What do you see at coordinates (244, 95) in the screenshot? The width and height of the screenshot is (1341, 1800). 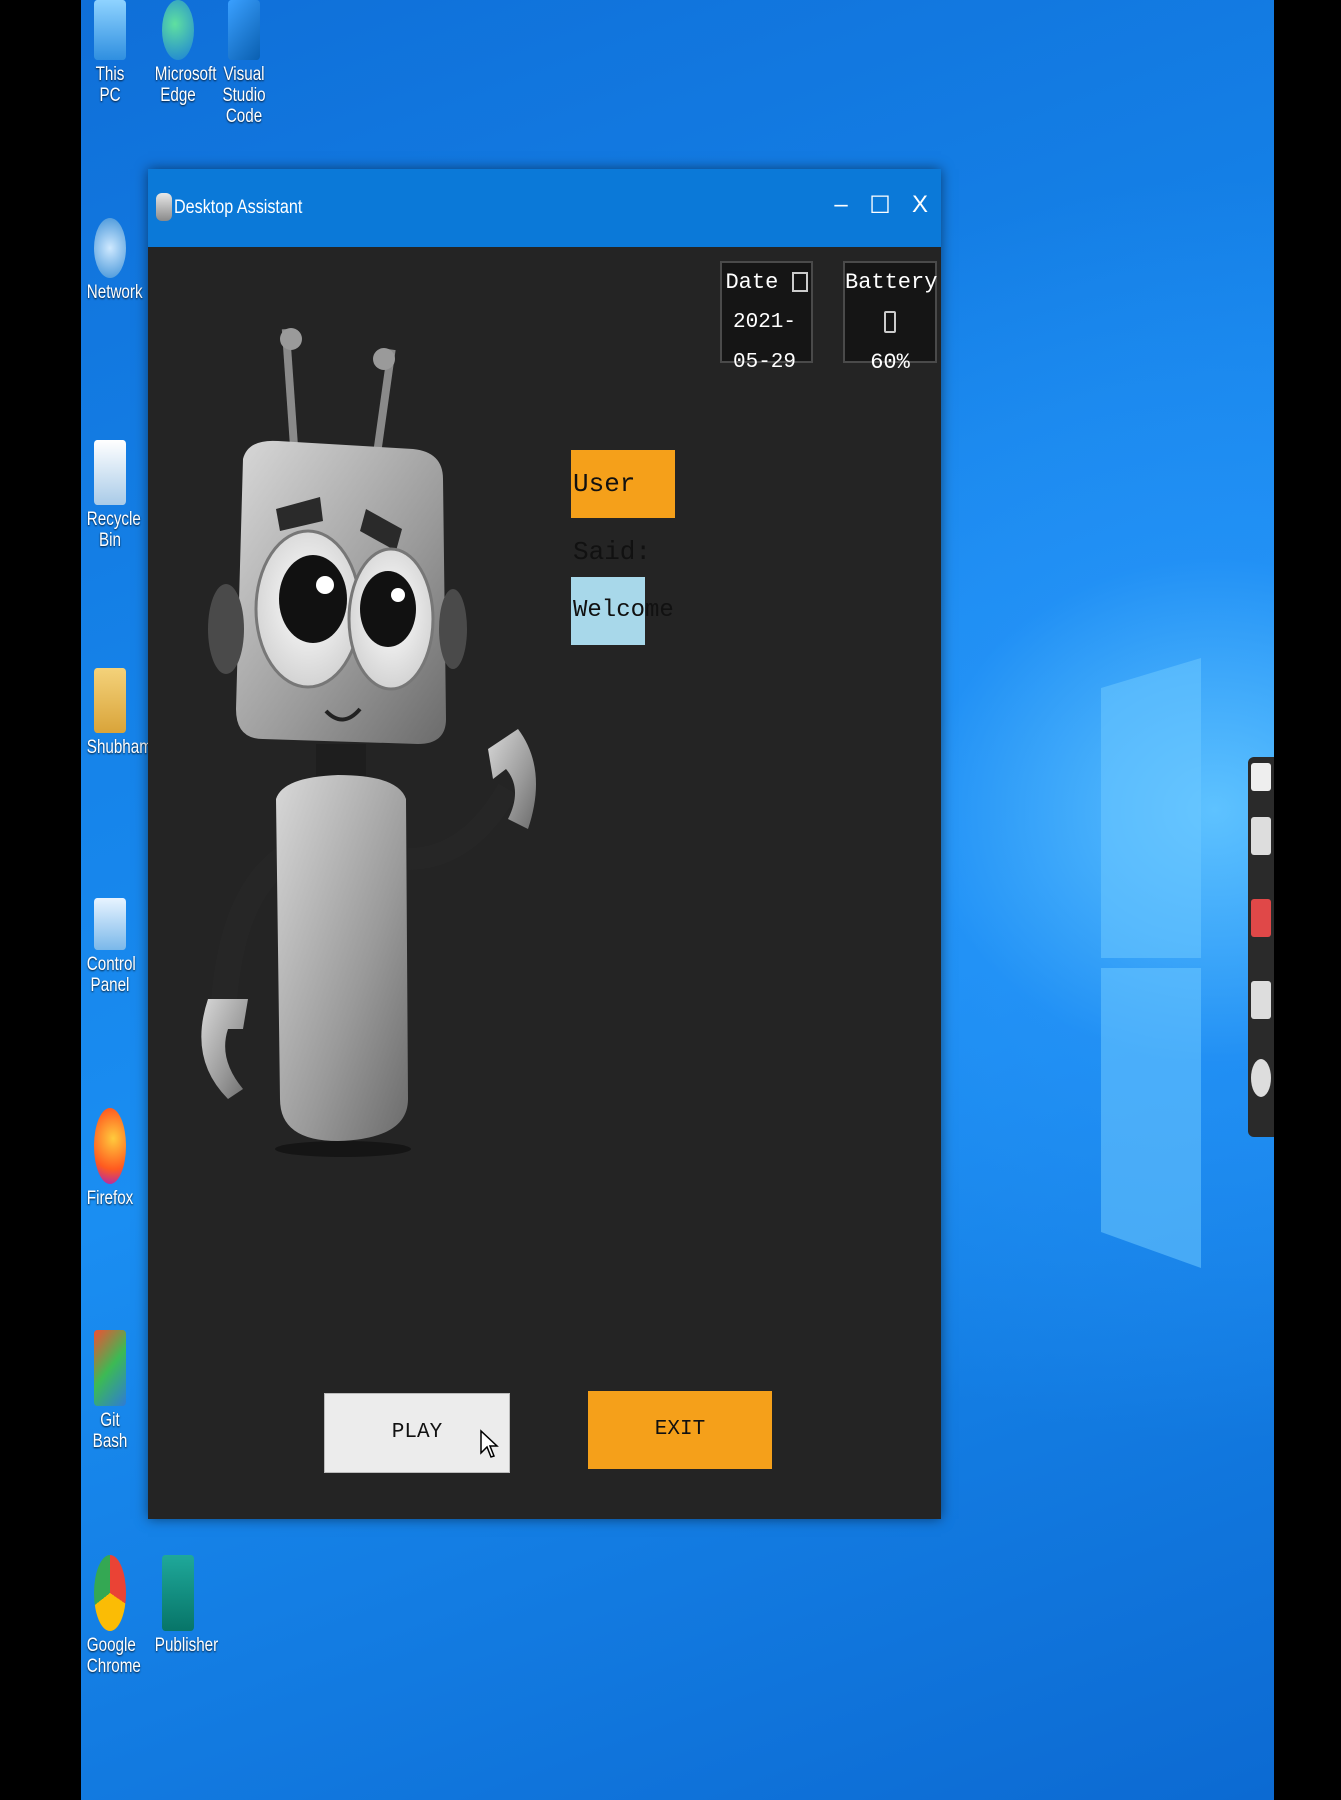 I see `desktop-icon-label: Visual Studio Code` at bounding box center [244, 95].